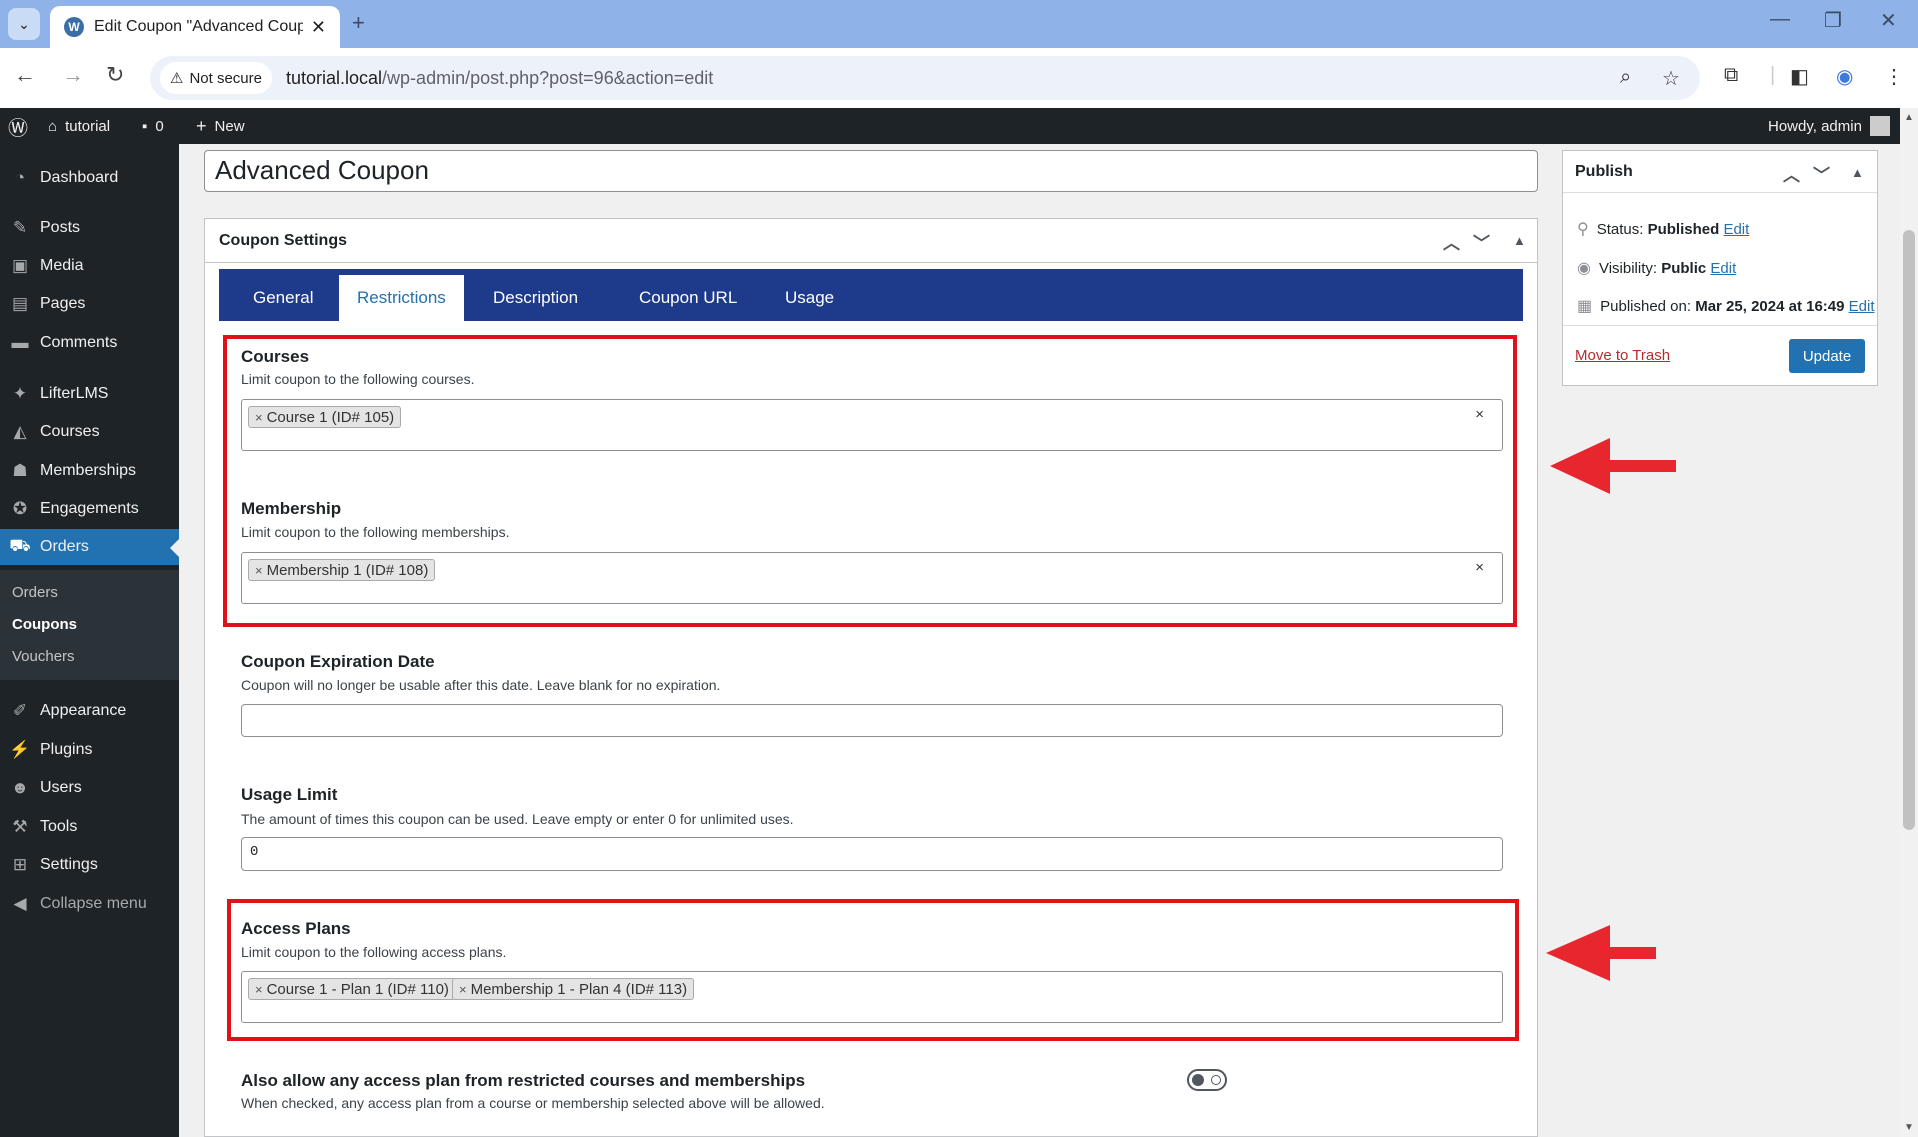 This screenshot has height=1137, width=1918. I want to click on post-title-input: Advanced Coupon, so click(871, 171).